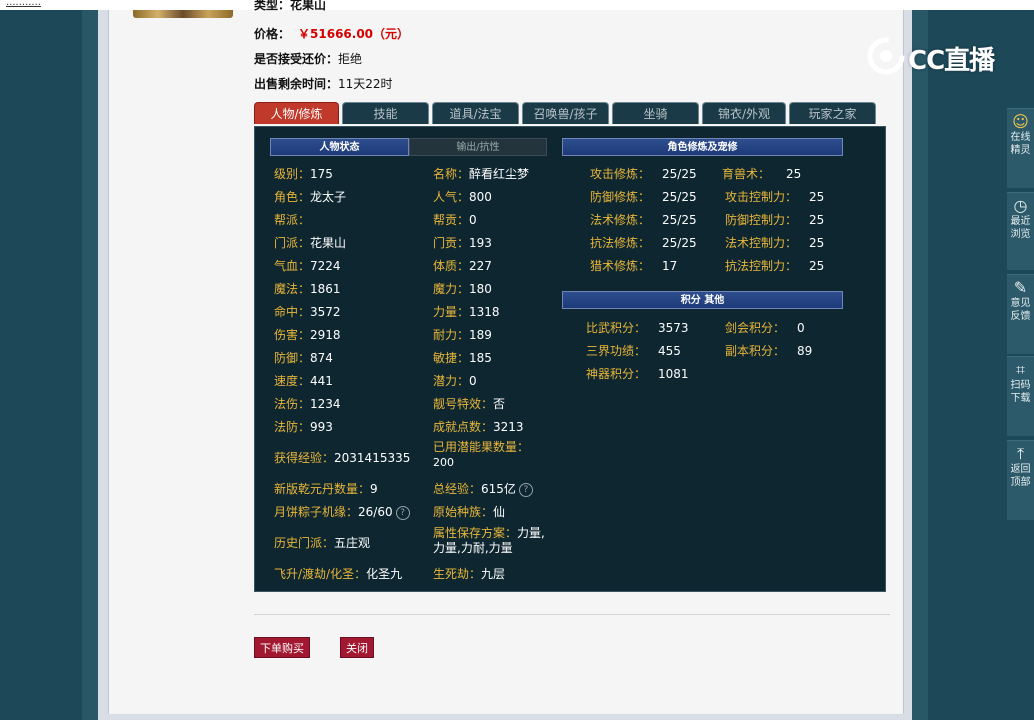 This screenshot has height=720, width=1034. I want to click on cult-attack: 攻击修炼： 25/25, so click(643, 174).